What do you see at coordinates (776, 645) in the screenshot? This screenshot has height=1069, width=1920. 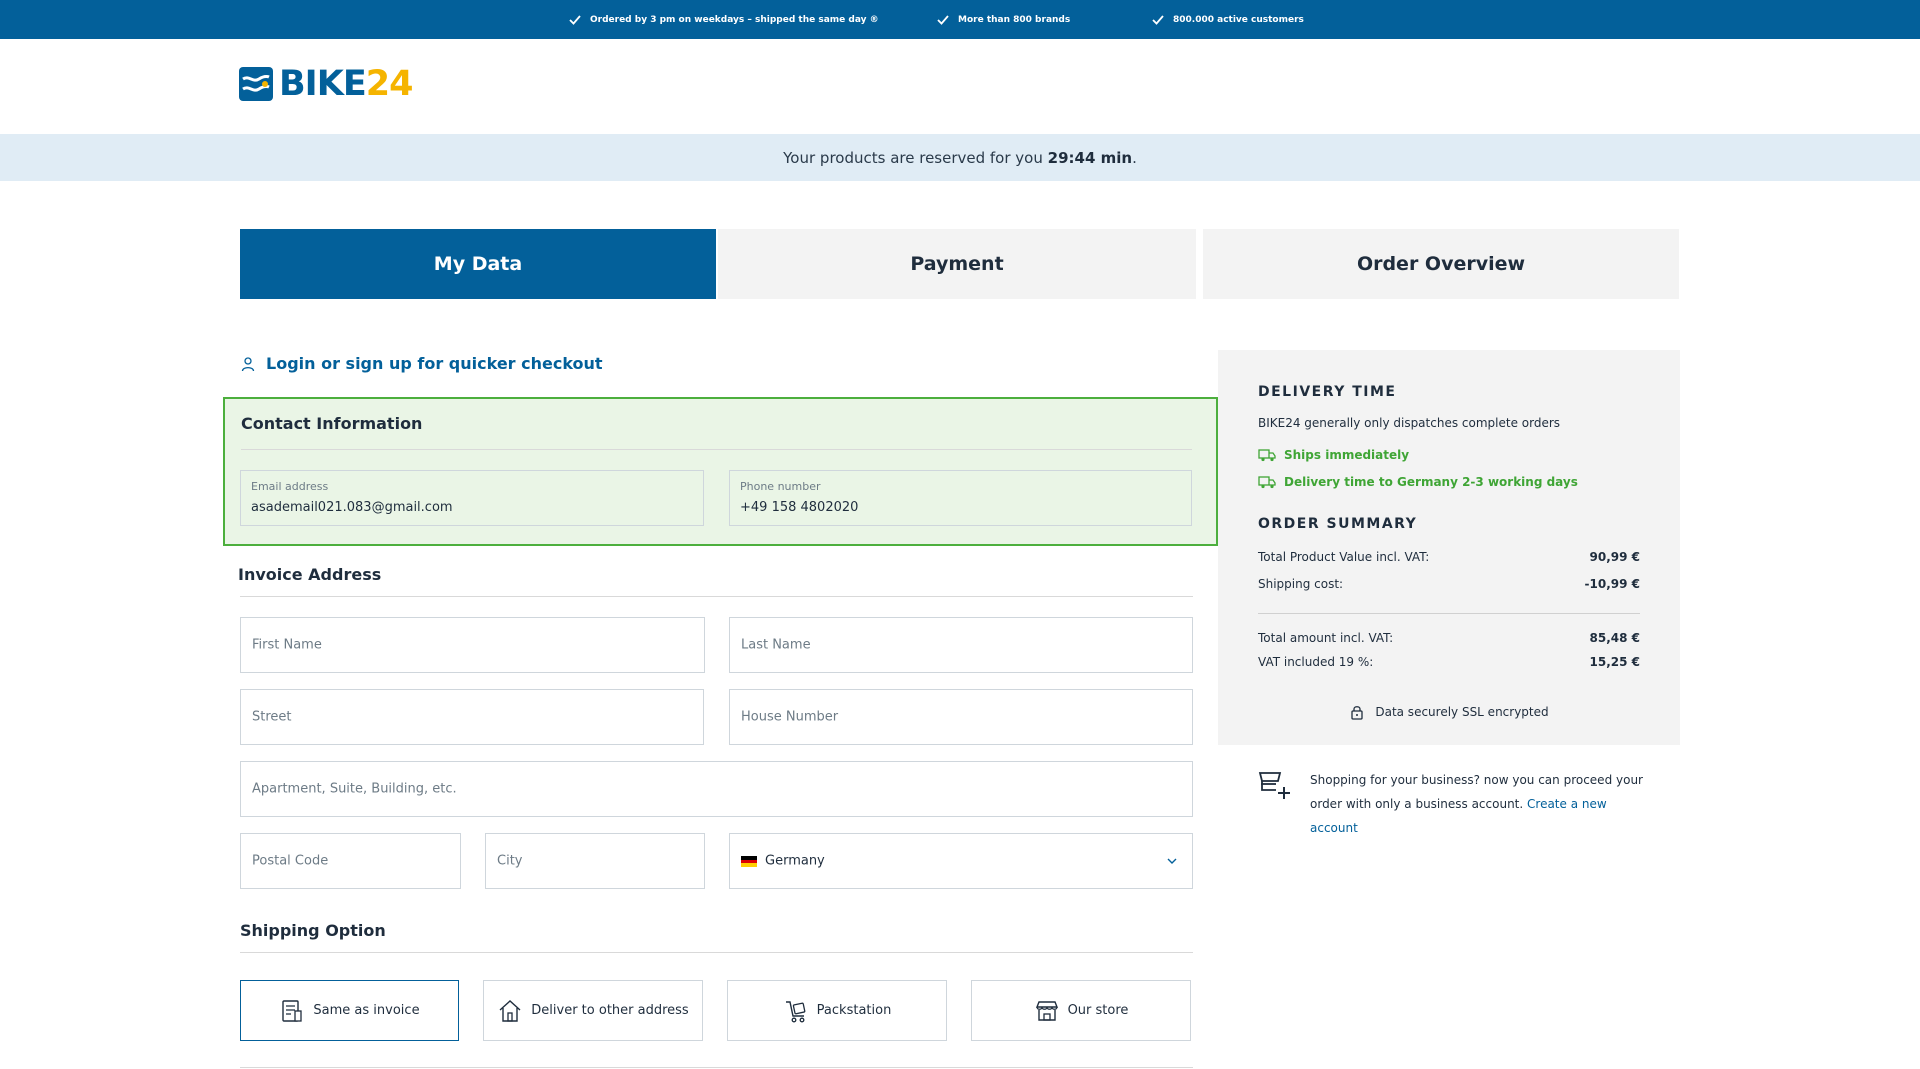 I see `last-name-placeholder: Last Name` at bounding box center [776, 645].